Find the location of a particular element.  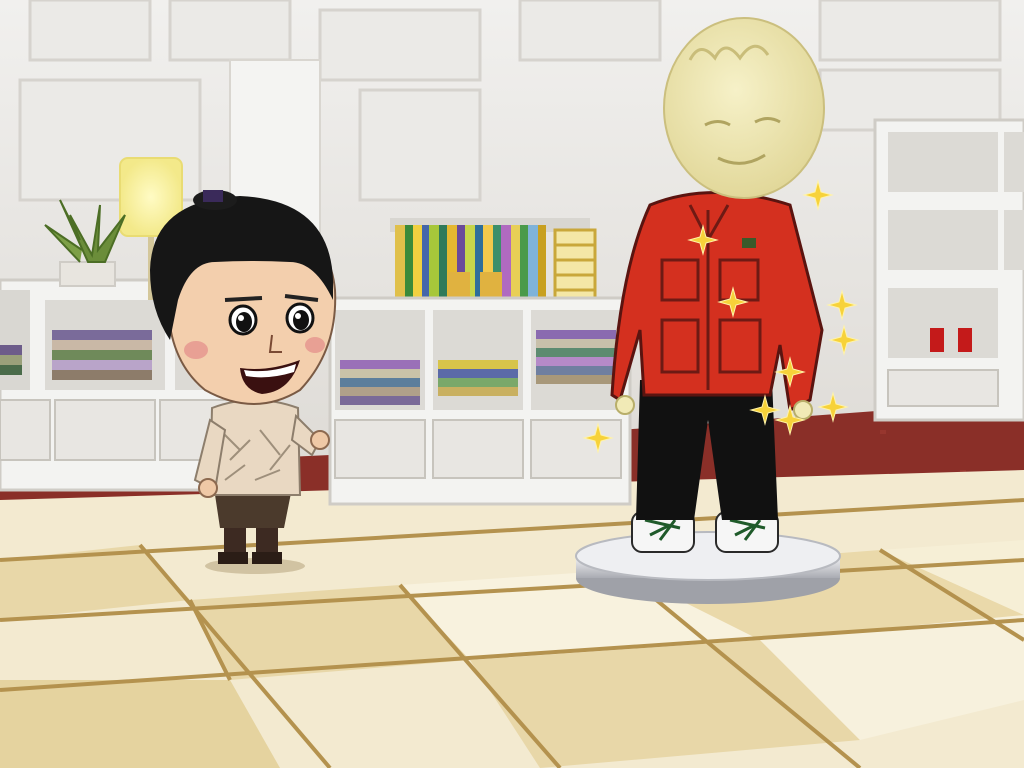

center-shelf is located at coordinates (480, 401).